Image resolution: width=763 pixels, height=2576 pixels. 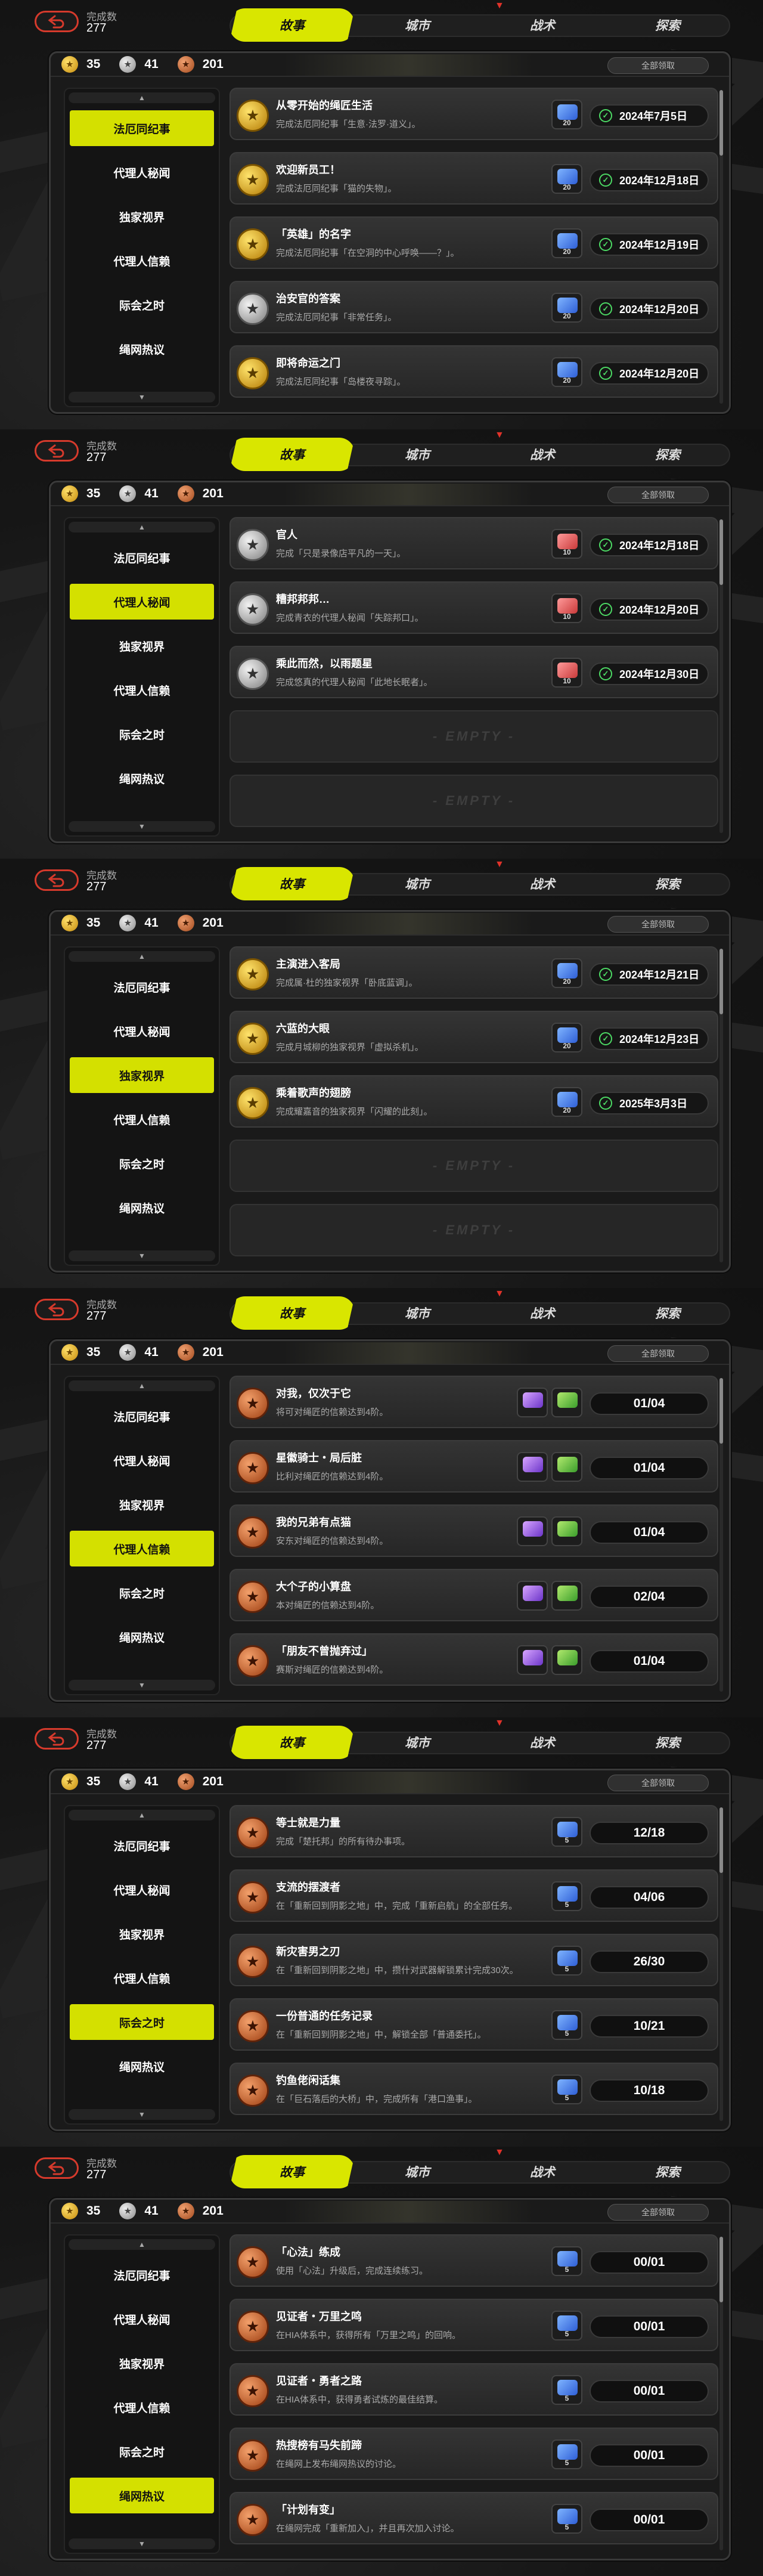 I want to click on achievement-row: ★ 「计划有变」 在绳网完成「重新加入」，并且再次加入讨论。 5 00/01, so click(x=473, y=2518).